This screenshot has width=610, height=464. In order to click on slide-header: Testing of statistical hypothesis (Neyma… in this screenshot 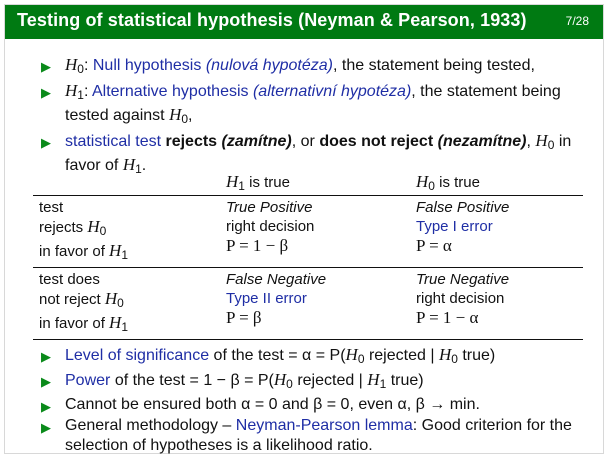, I will do `click(304, 22)`.